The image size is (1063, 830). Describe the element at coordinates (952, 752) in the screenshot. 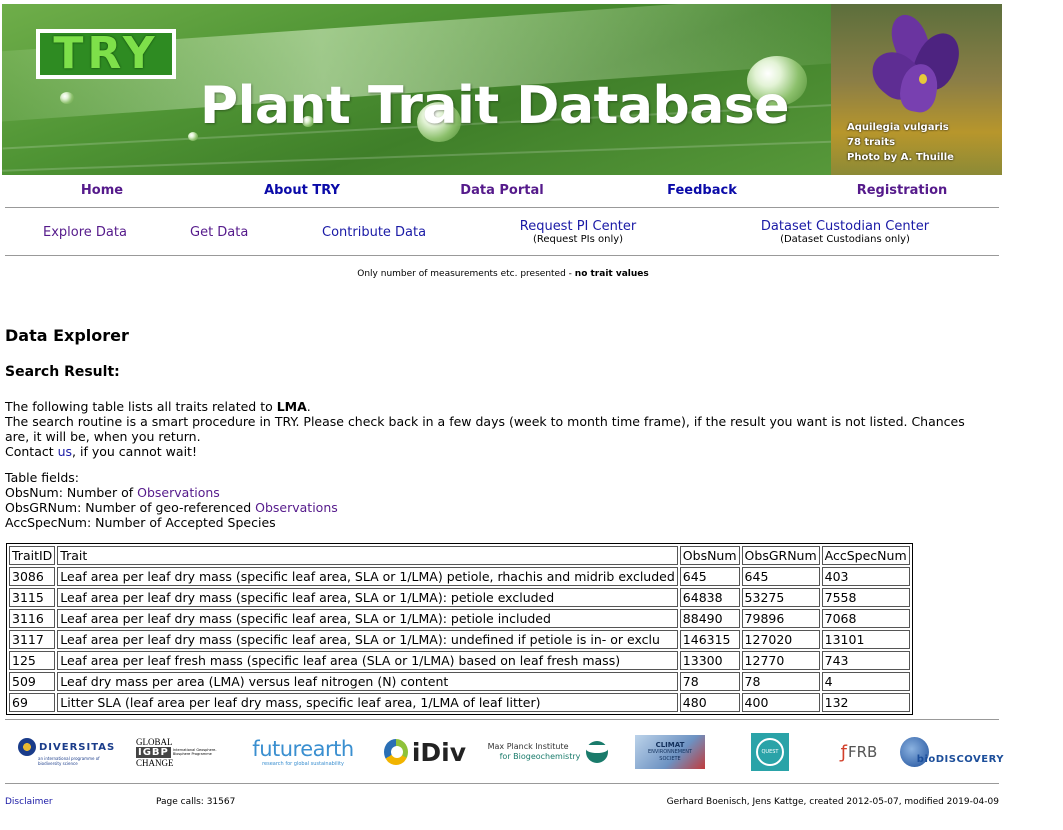

I see `biodiscovery-logo: bioDISCOVERY` at that location.